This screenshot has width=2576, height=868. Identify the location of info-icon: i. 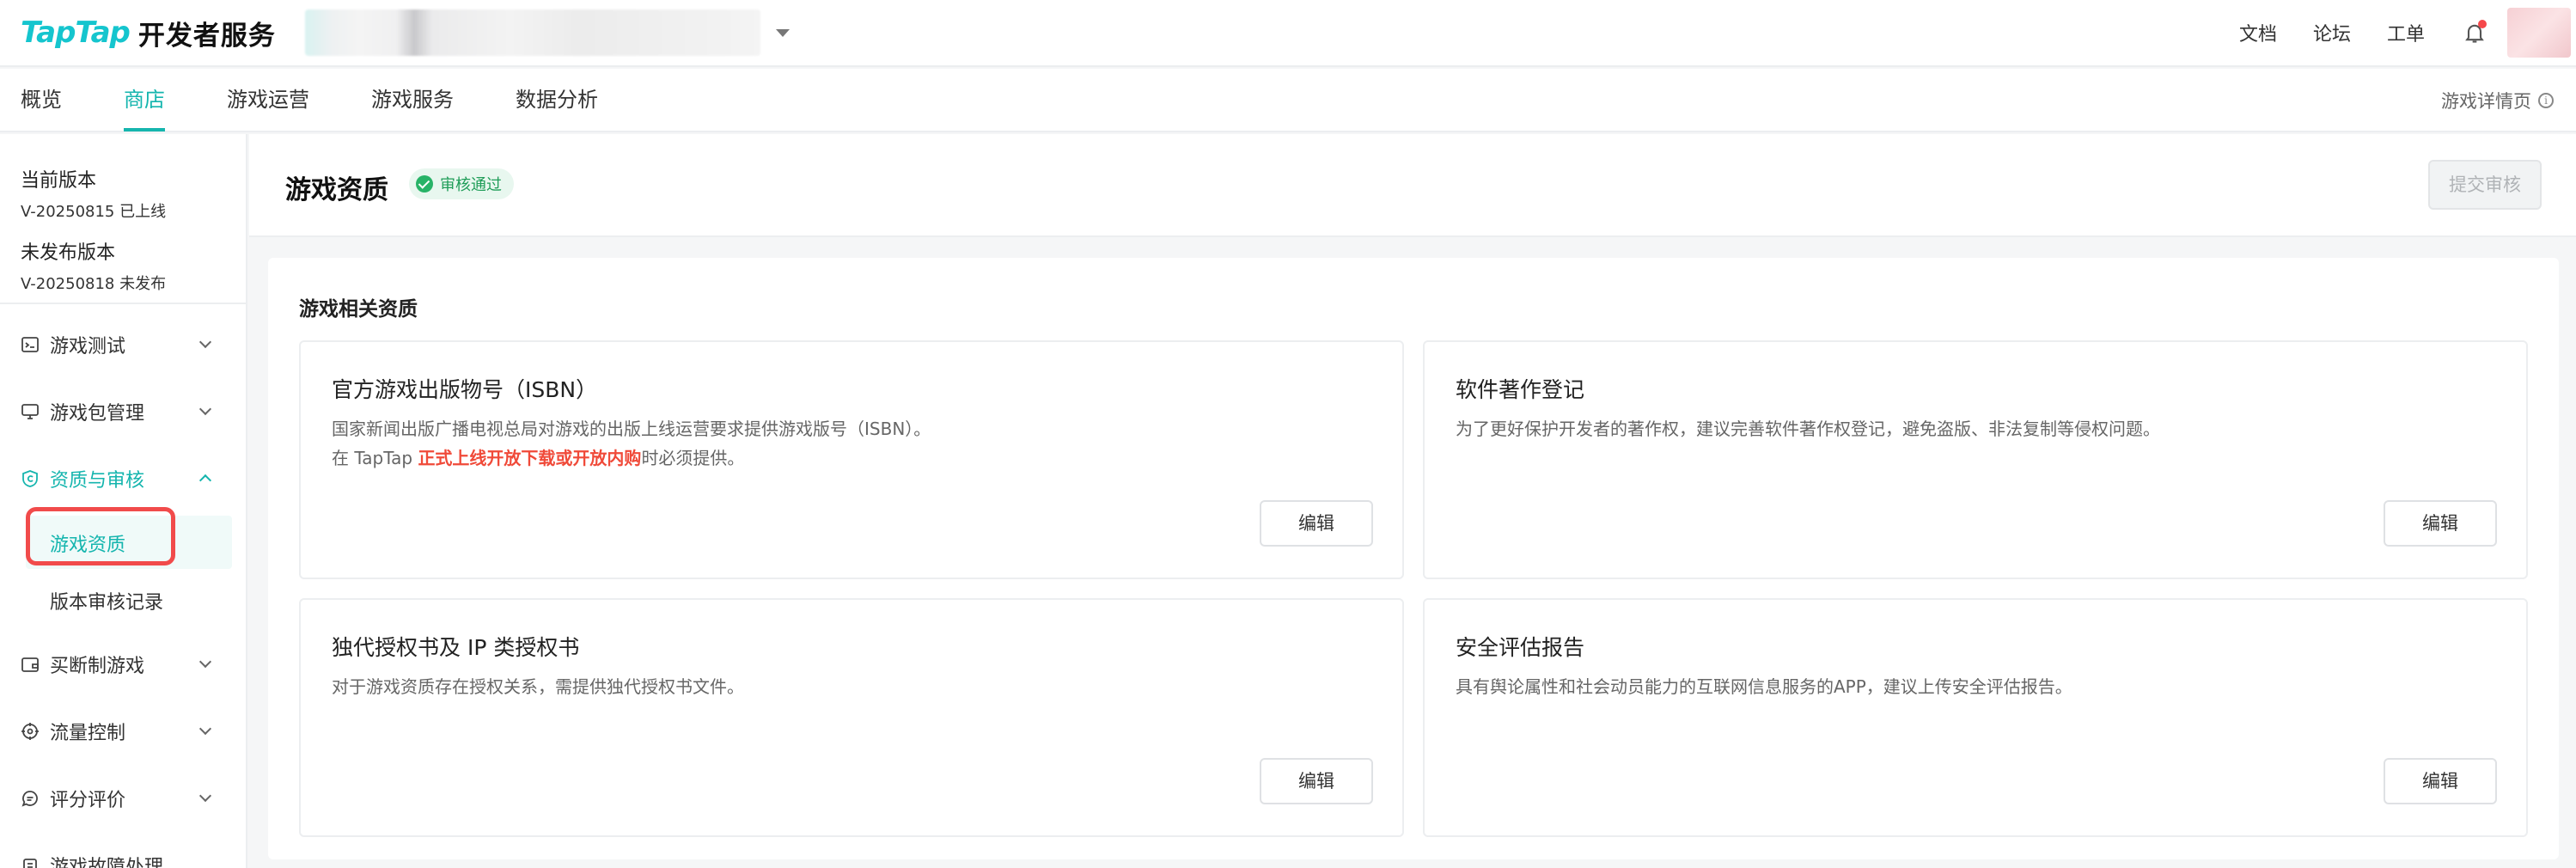
(2546, 100).